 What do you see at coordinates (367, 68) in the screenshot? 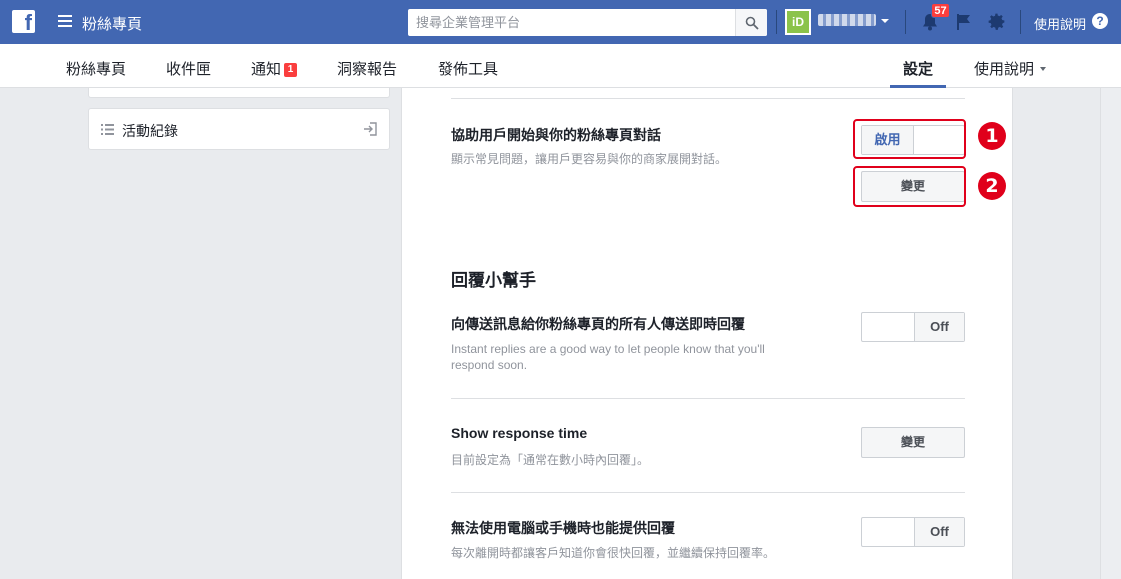
I see `tab-insights: 洞察報告` at bounding box center [367, 68].